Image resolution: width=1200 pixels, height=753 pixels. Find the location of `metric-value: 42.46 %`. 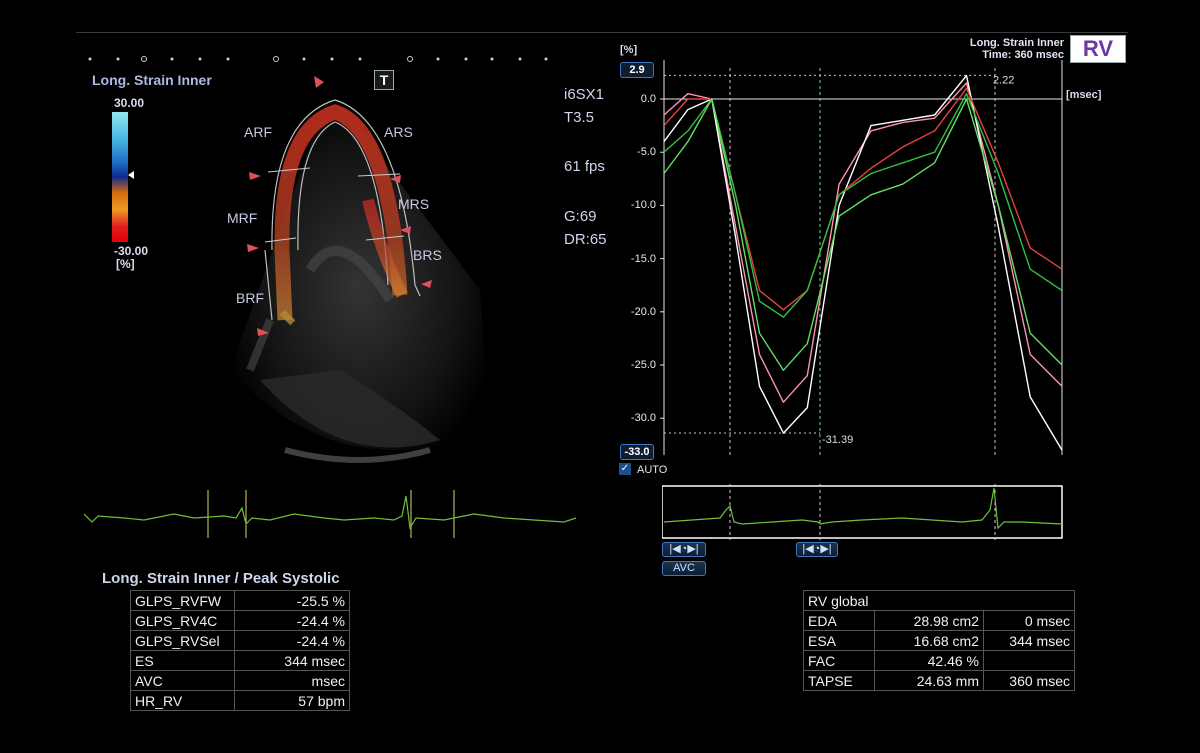

metric-value: 42.46 % is located at coordinates (929, 660).